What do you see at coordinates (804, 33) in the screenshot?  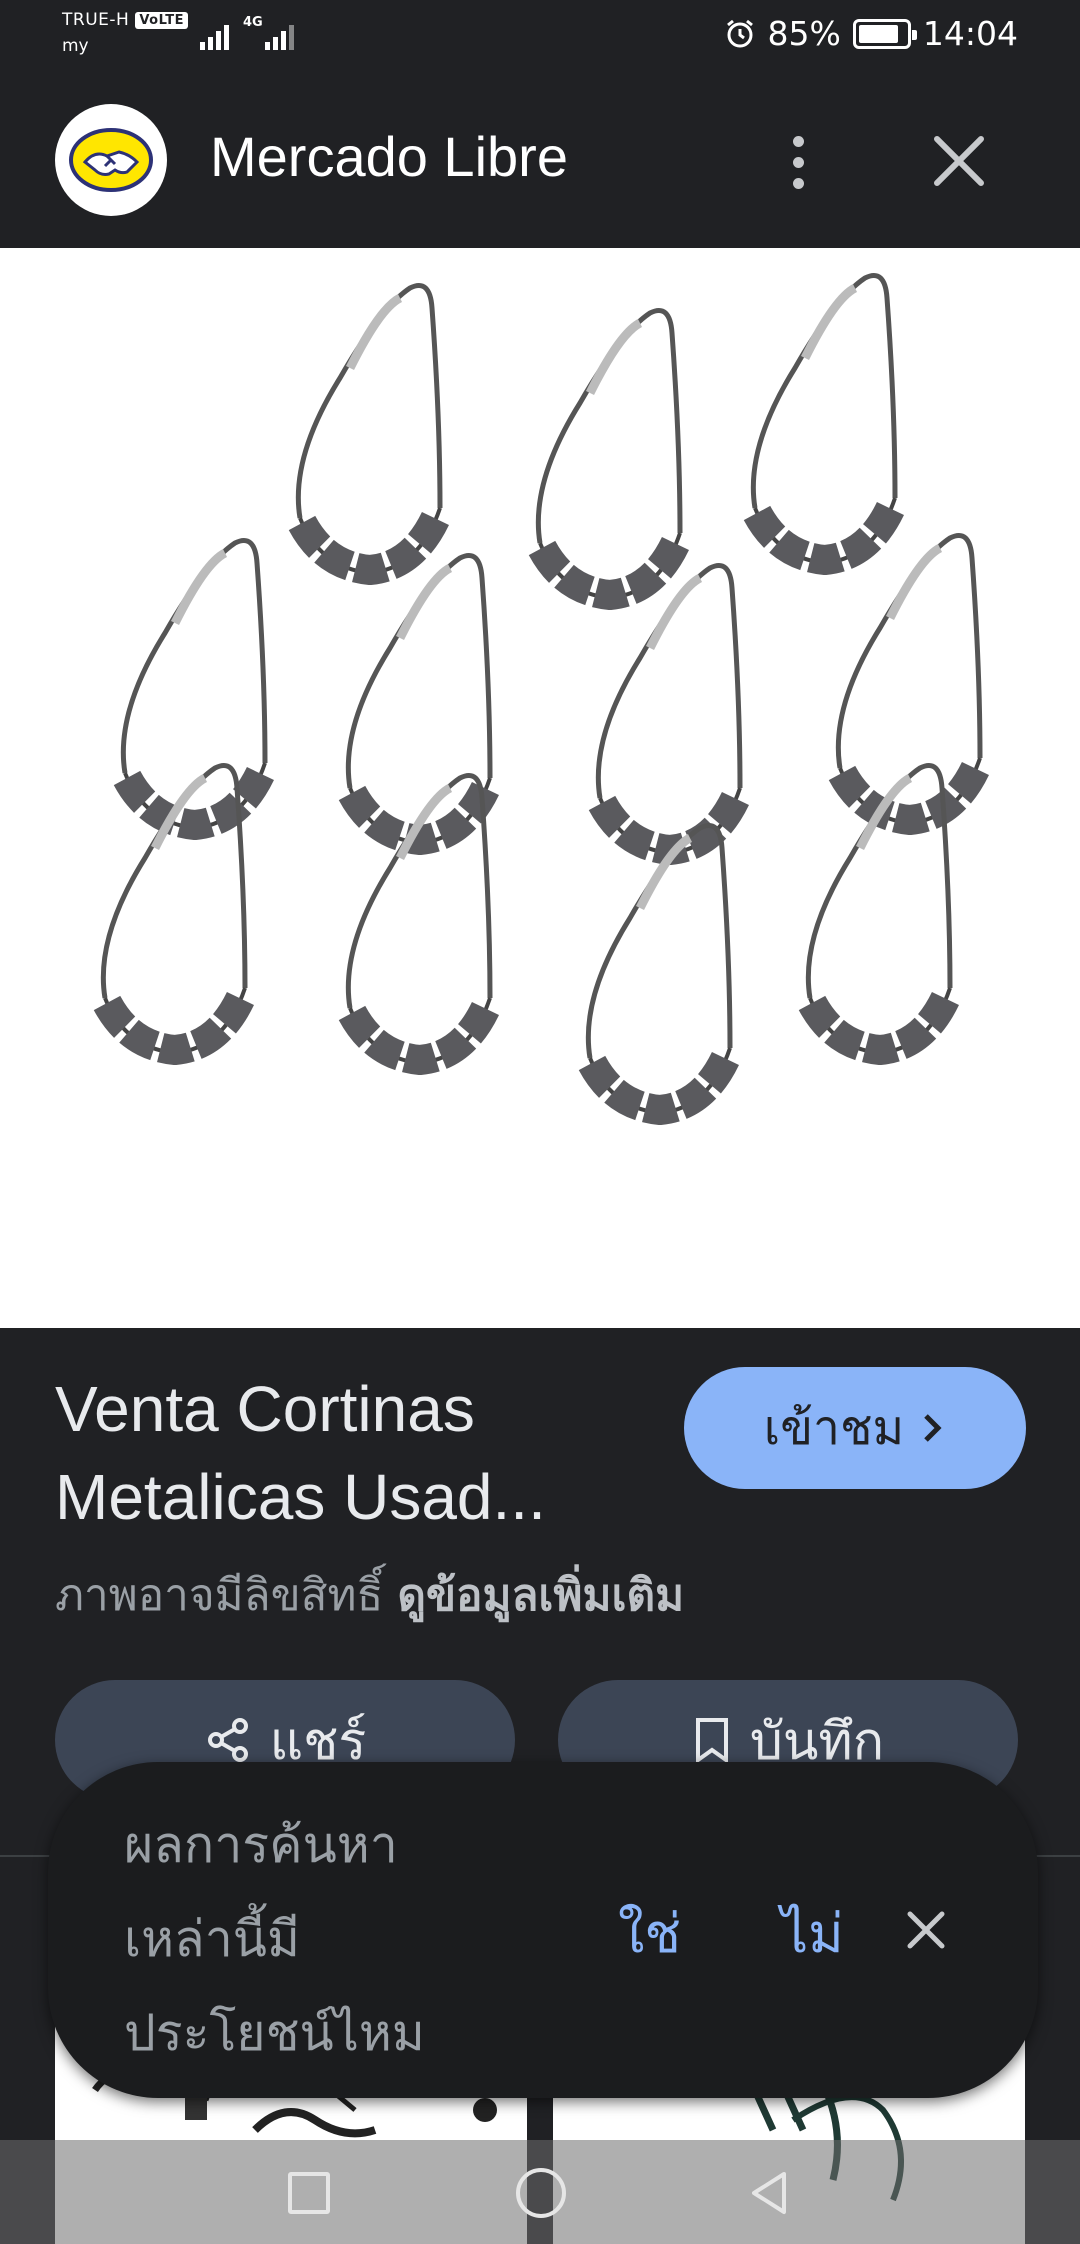 I see `battery-percent: 85%` at bounding box center [804, 33].